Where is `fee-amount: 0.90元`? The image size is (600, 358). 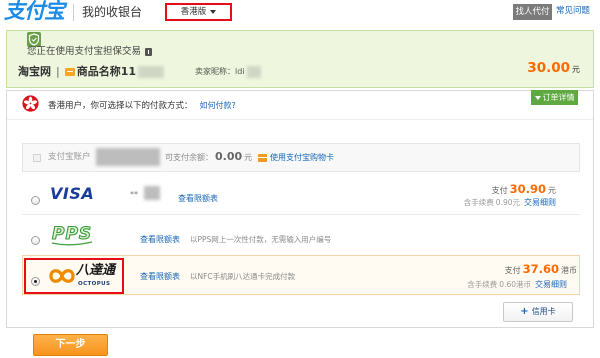
fee-amount: 0.90元 is located at coordinates (507, 202).